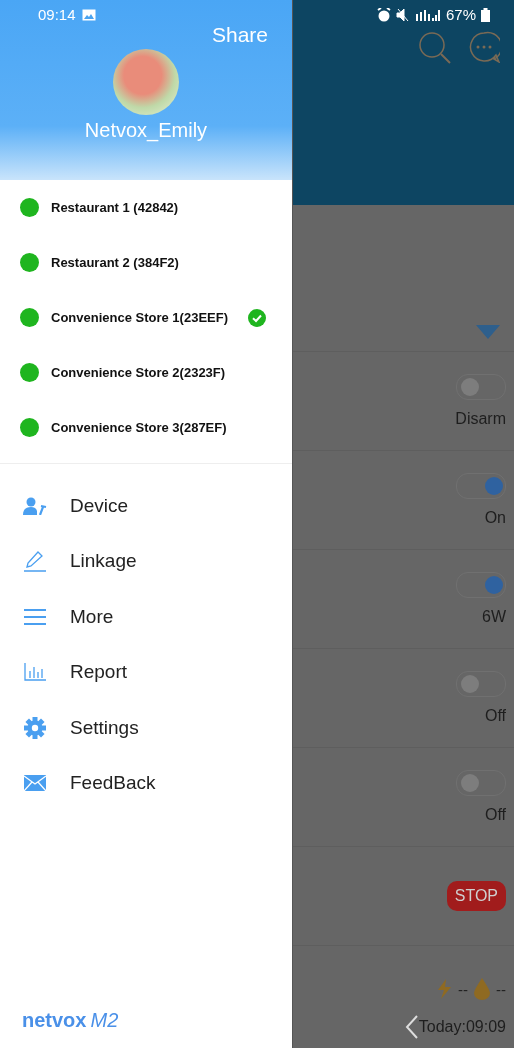 The width and height of the screenshot is (514, 1048). What do you see at coordinates (35, 616) in the screenshot?
I see `menu-icon` at bounding box center [35, 616].